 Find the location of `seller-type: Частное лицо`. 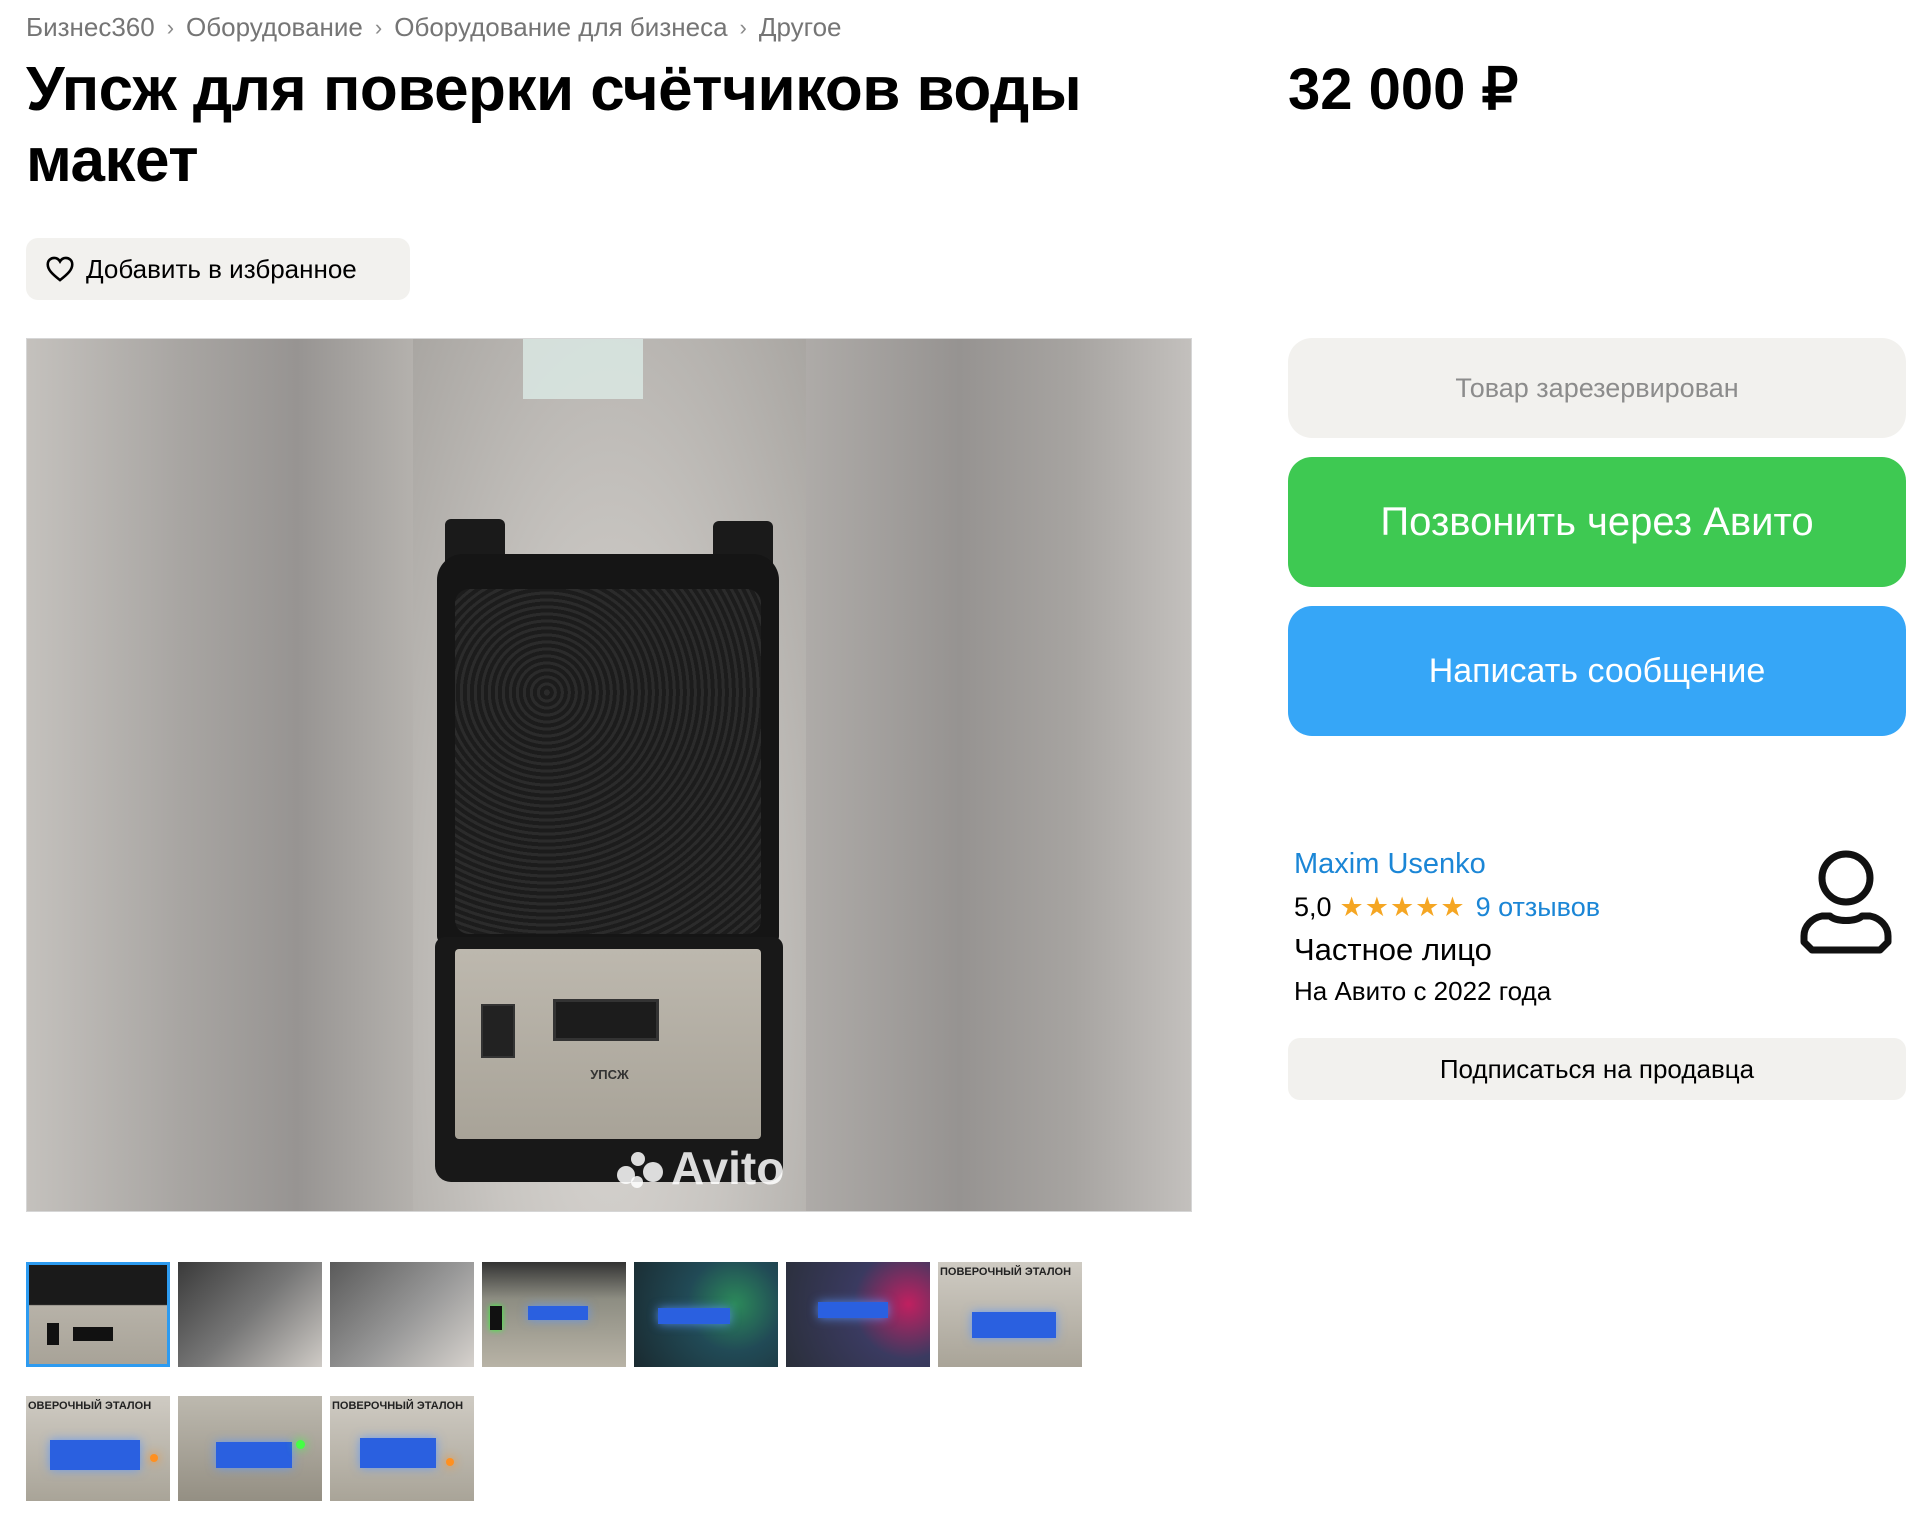

seller-type: Частное лицо is located at coordinates (1393, 949).